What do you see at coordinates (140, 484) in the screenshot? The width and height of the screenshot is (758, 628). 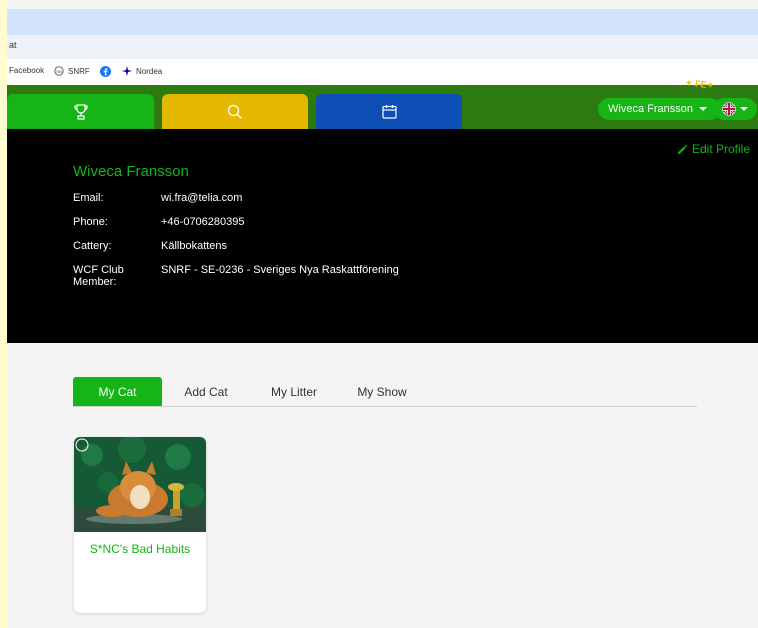 I see `cat-photo` at bounding box center [140, 484].